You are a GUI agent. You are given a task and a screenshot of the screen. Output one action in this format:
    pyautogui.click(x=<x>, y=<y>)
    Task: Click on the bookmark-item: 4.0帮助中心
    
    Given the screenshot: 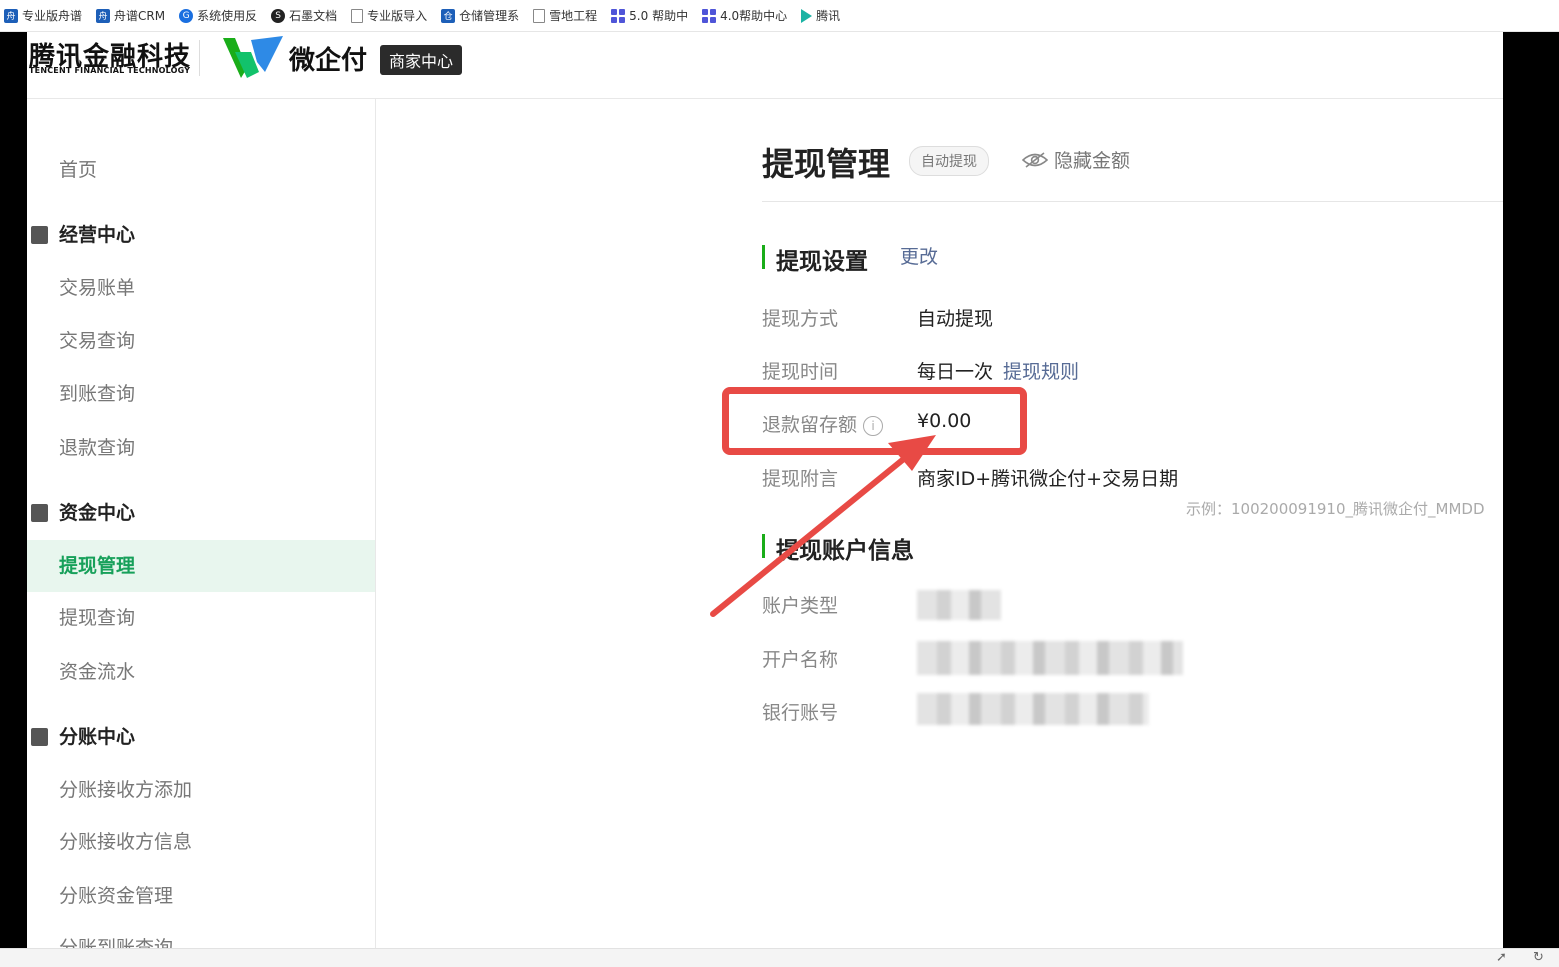 What is the action you would take?
    pyautogui.click(x=744, y=15)
    